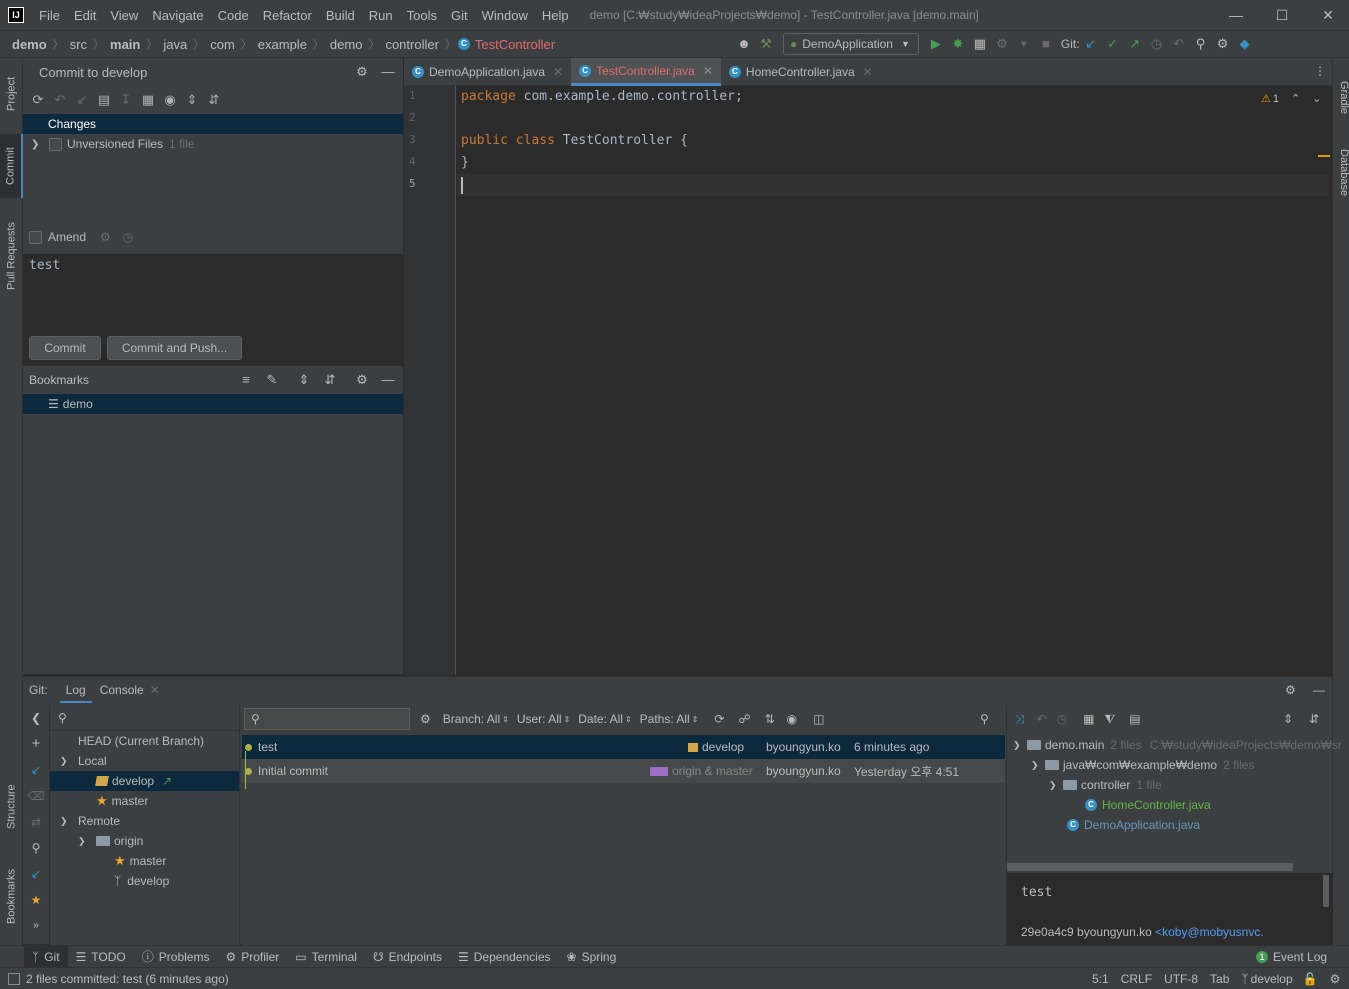  I want to click on git-commit-icon: ✓, so click(1113, 44).